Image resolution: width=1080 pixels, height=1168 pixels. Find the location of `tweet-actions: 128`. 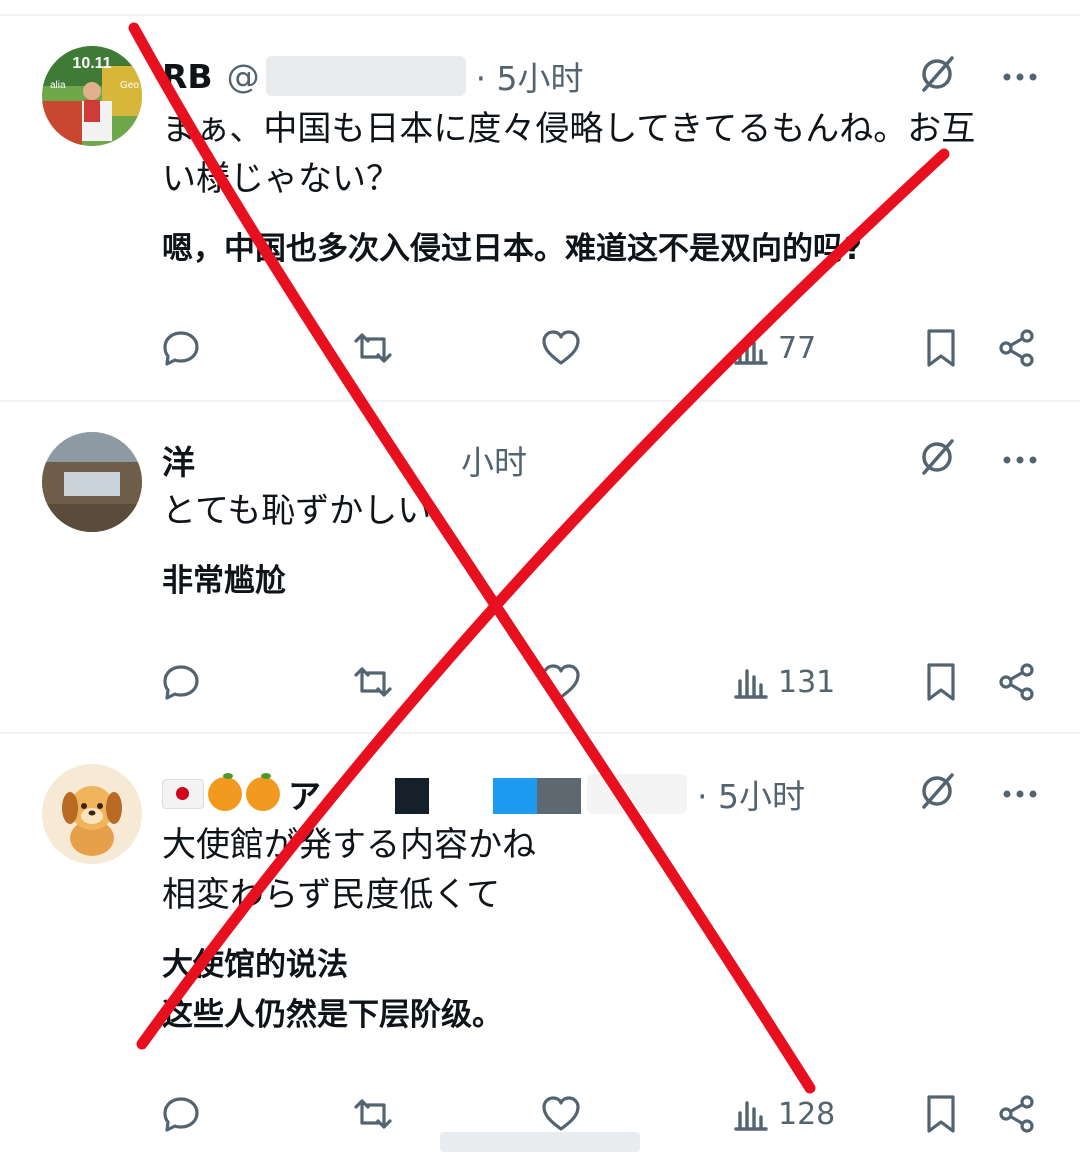

tweet-actions: 128 is located at coordinates (600, 1114).